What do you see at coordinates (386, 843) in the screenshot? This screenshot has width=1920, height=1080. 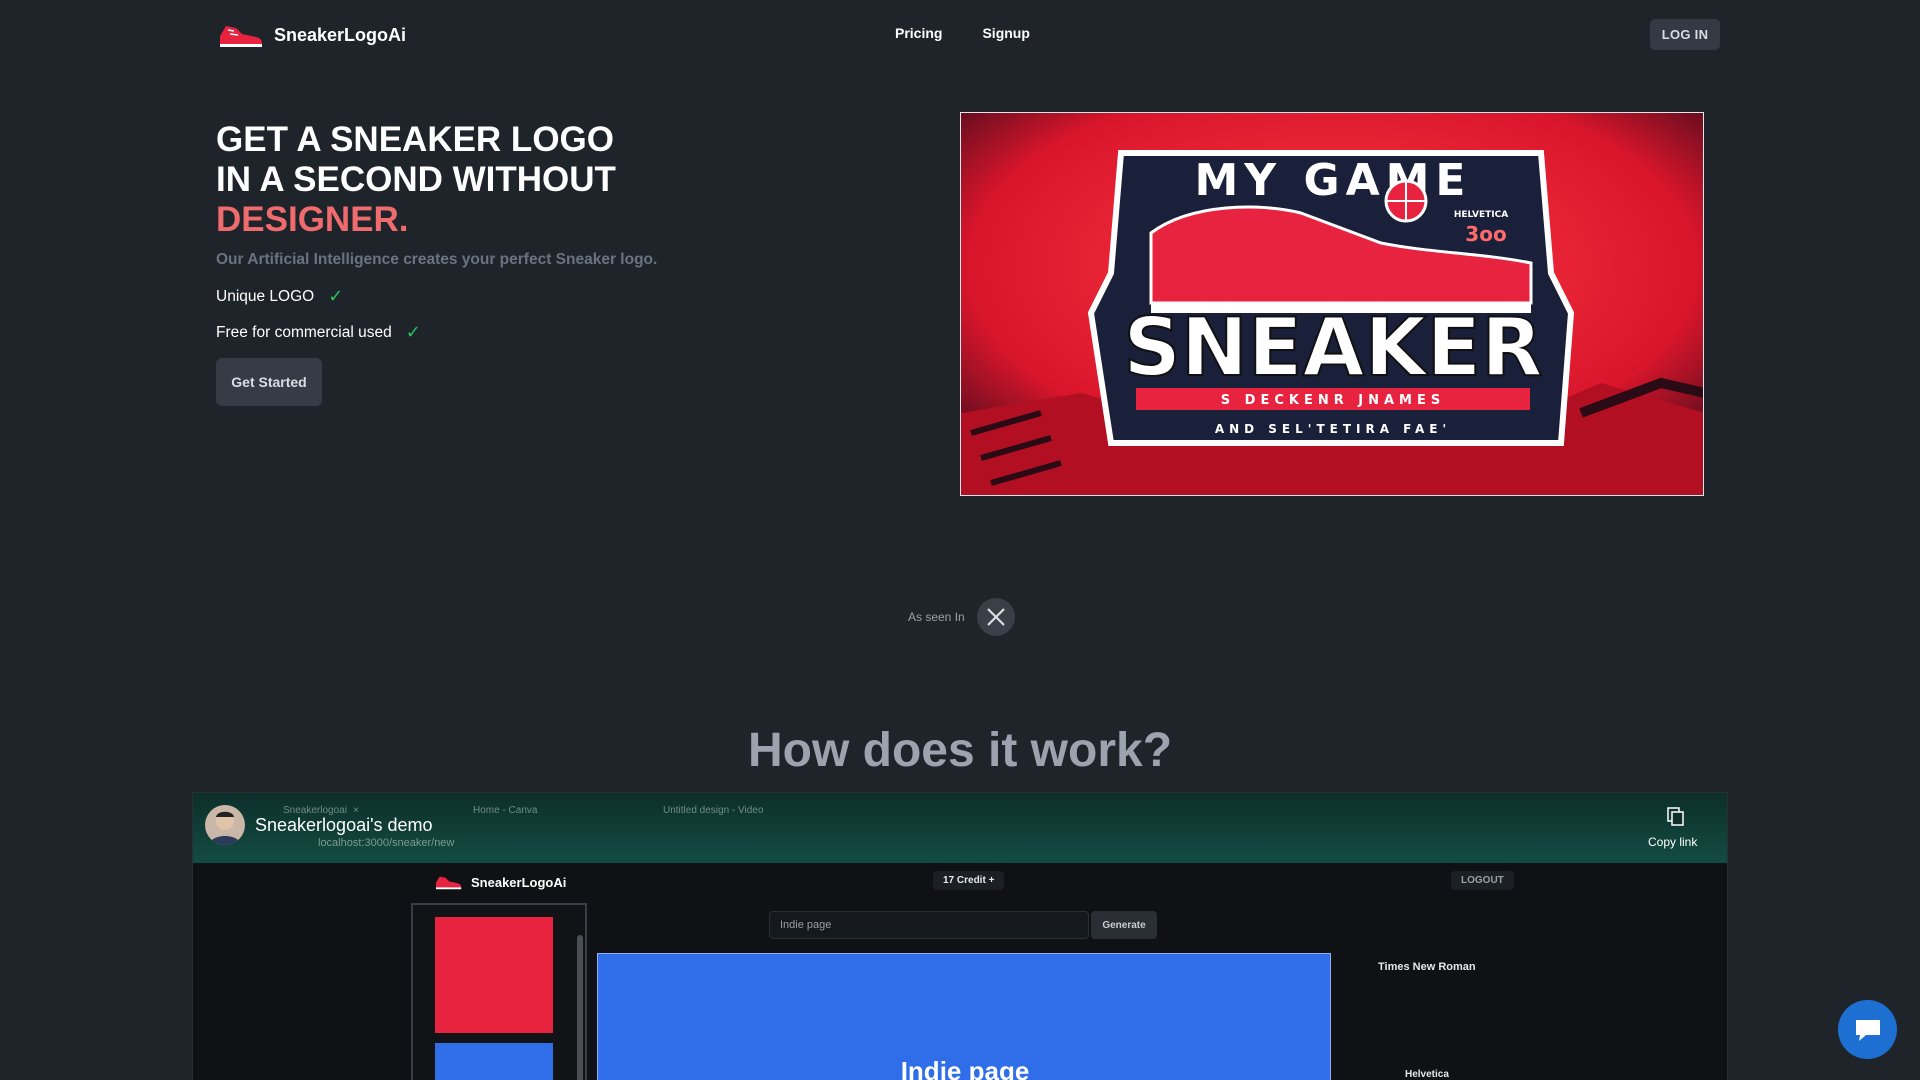 I see `video-address: localhost:3000/sneaker/new` at bounding box center [386, 843].